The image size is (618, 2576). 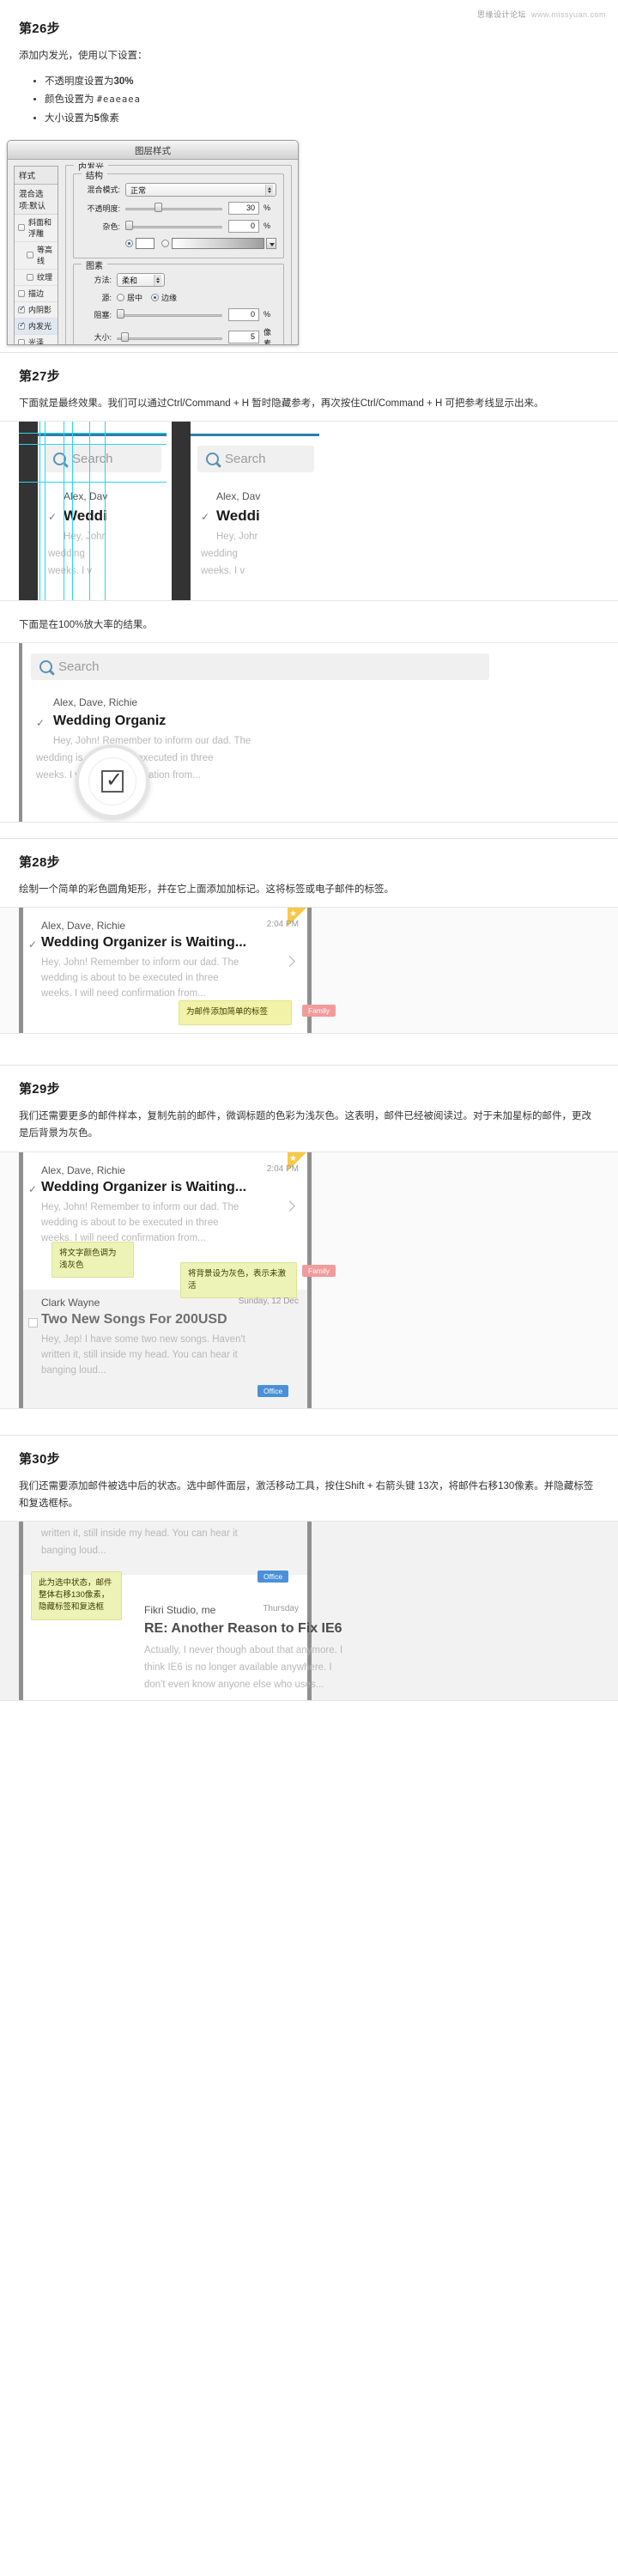 What do you see at coordinates (93, 483) in the screenshot?
I see `guide-horizontal` at bounding box center [93, 483].